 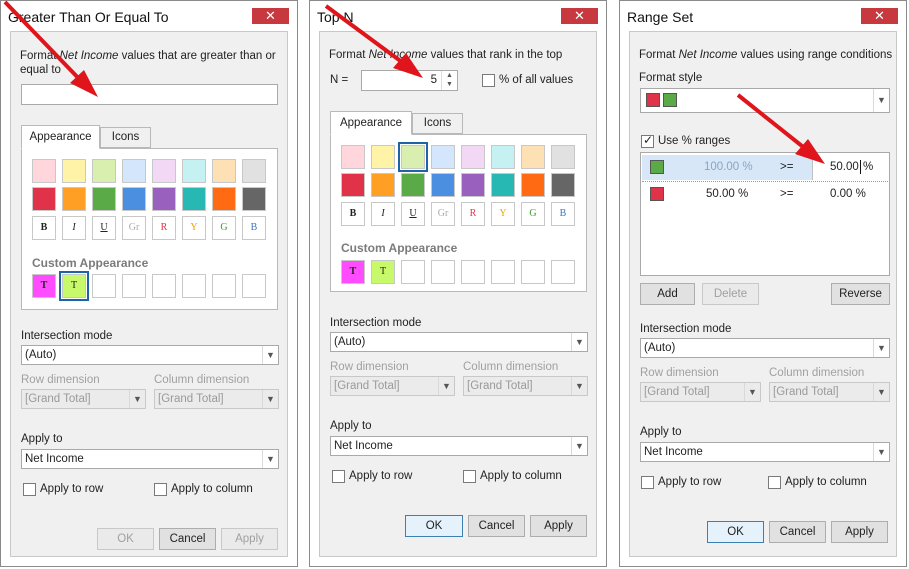 What do you see at coordinates (647, 140) in the screenshot?
I see `use-percent-ranges-checkbox` at bounding box center [647, 140].